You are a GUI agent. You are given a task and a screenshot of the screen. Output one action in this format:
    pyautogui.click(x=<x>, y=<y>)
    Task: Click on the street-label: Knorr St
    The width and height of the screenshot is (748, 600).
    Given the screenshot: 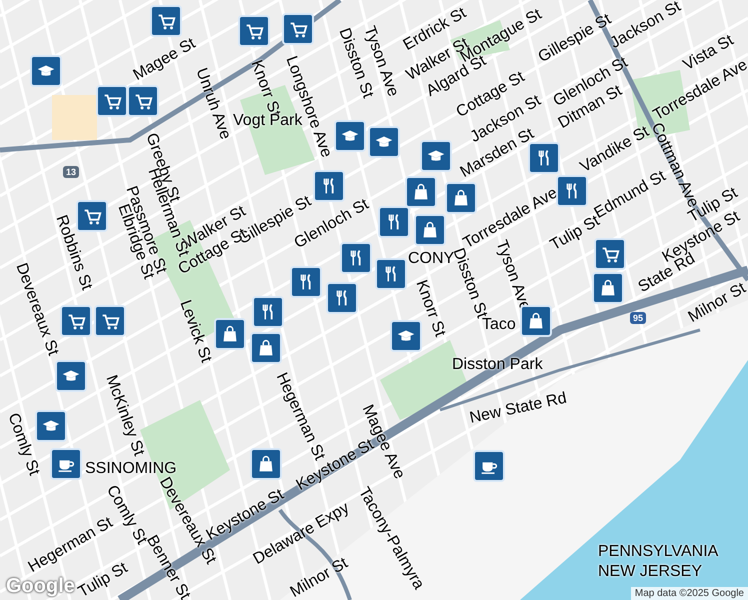 What is the action you would take?
    pyautogui.click(x=430, y=309)
    